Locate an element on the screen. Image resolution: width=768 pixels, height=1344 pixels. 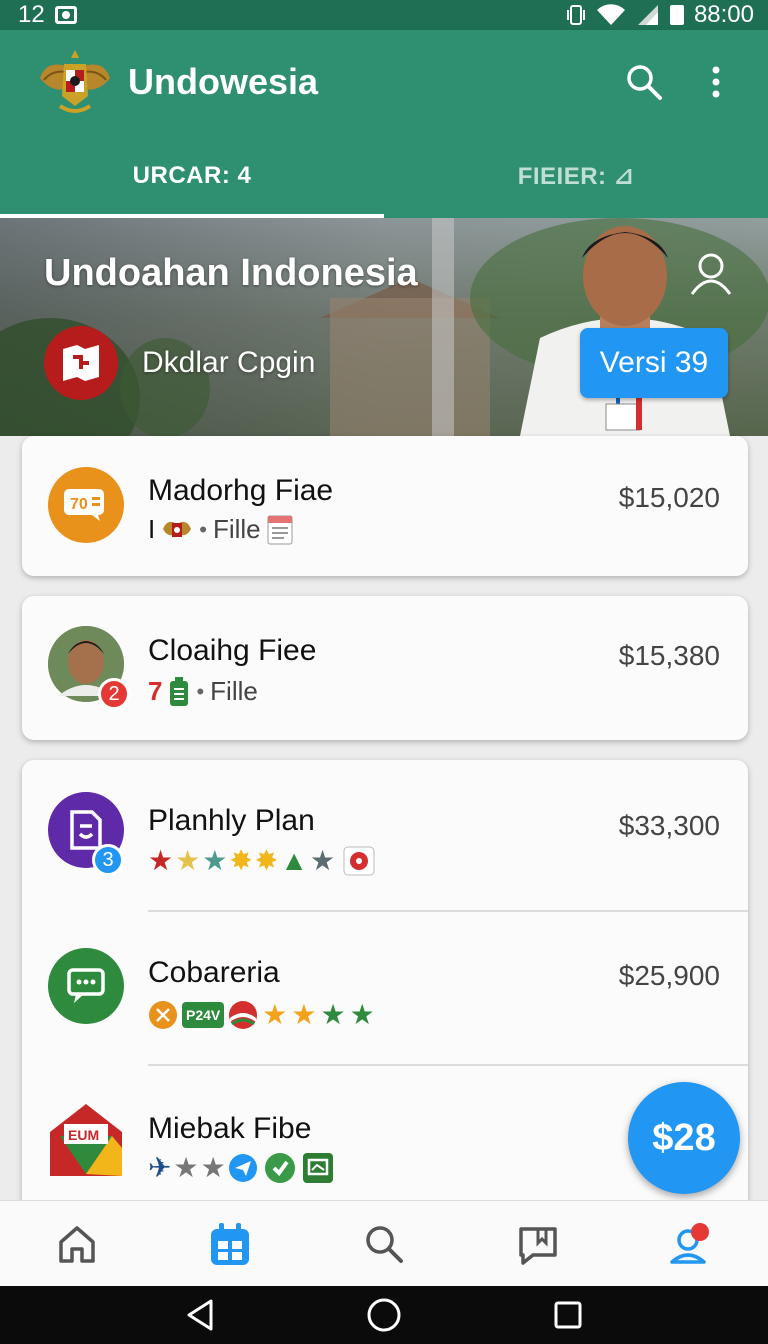
item-meta: I • Fille is located at coordinates (220, 529).